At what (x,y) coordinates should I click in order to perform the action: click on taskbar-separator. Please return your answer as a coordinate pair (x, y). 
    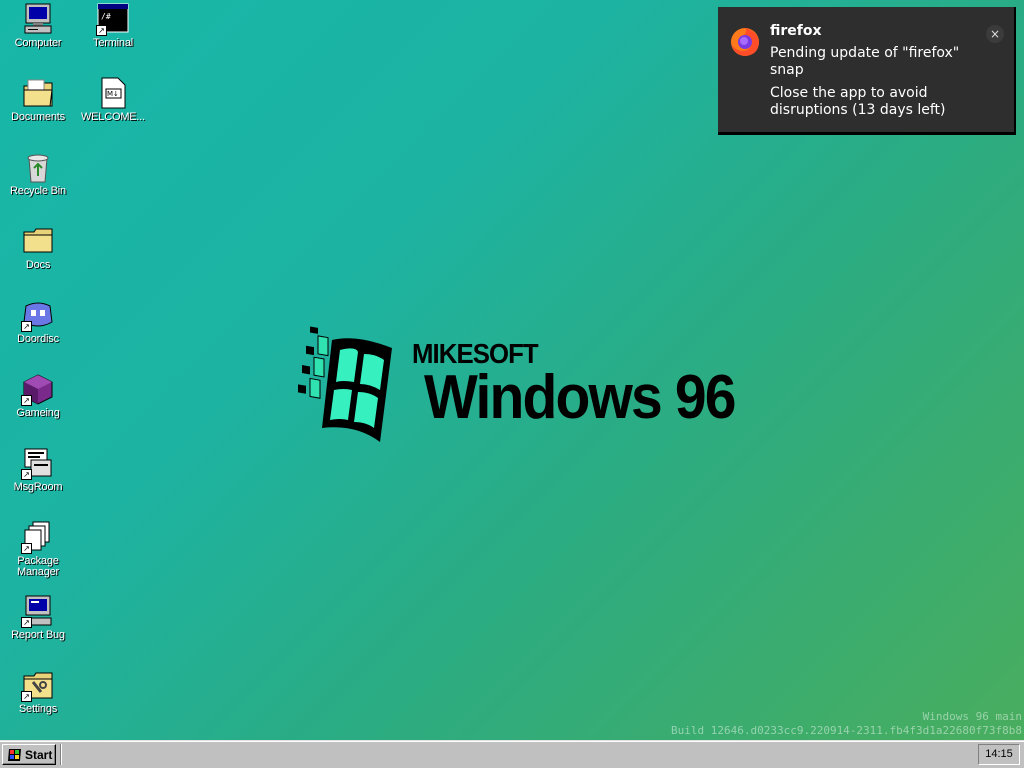
    Looking at the image, I should click on (61, 754).